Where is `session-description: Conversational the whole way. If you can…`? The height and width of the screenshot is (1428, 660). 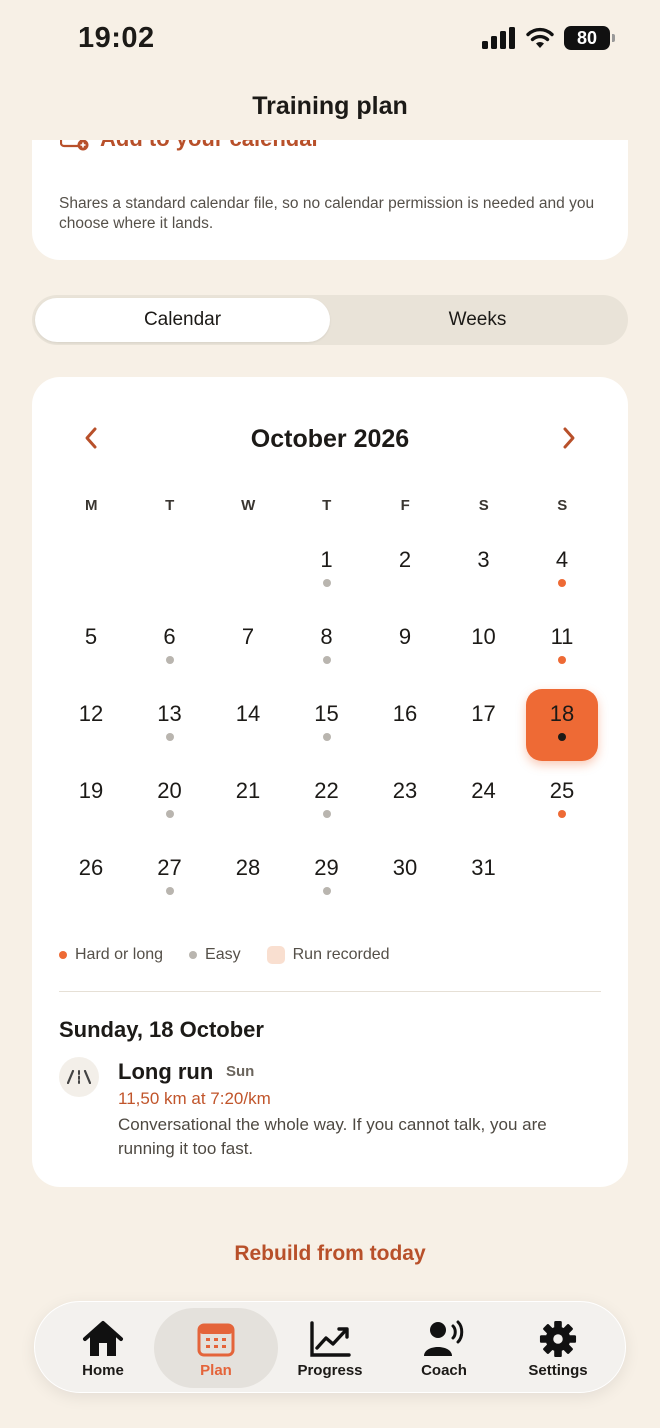 session-description: Conversational the whole way. If you can… is located at coordinates (332, 1136).